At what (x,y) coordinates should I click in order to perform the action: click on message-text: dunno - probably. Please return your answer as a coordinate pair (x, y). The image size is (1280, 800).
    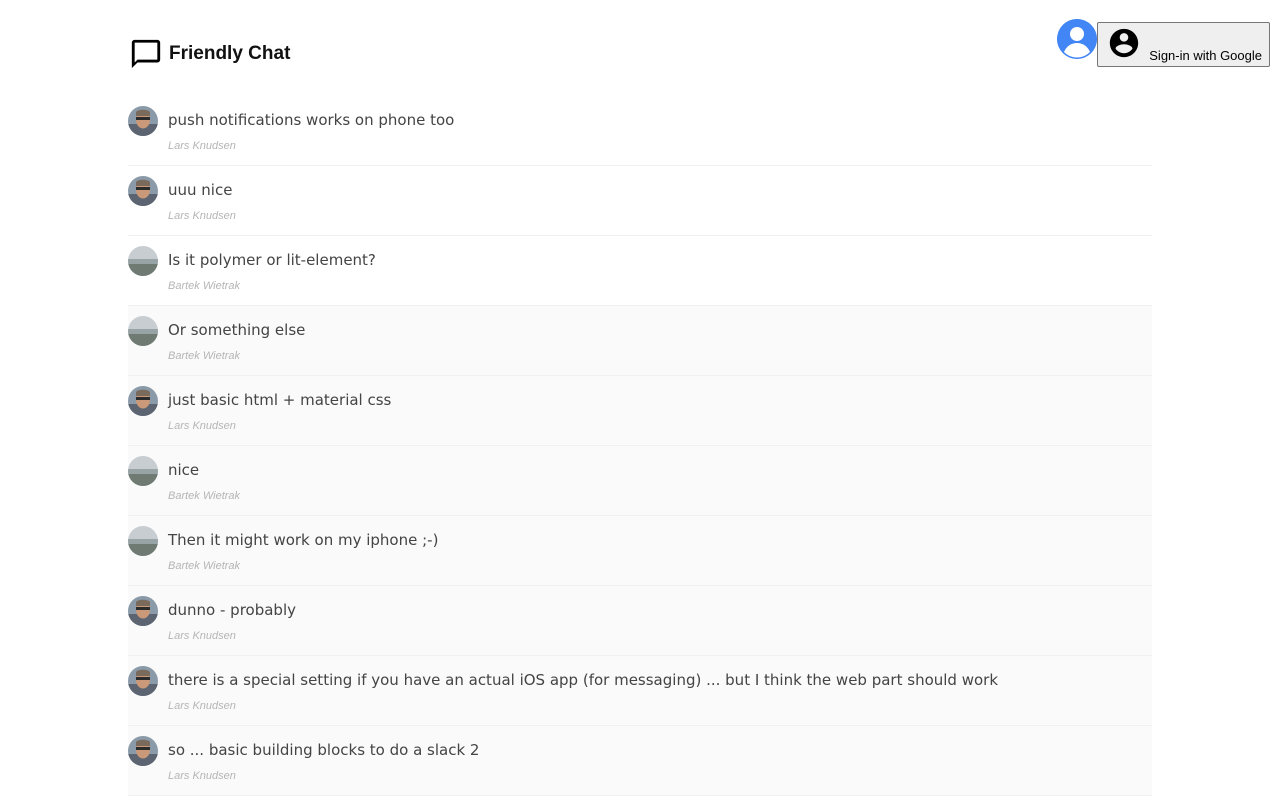
    Looking at the image, I should click on (232, 610).